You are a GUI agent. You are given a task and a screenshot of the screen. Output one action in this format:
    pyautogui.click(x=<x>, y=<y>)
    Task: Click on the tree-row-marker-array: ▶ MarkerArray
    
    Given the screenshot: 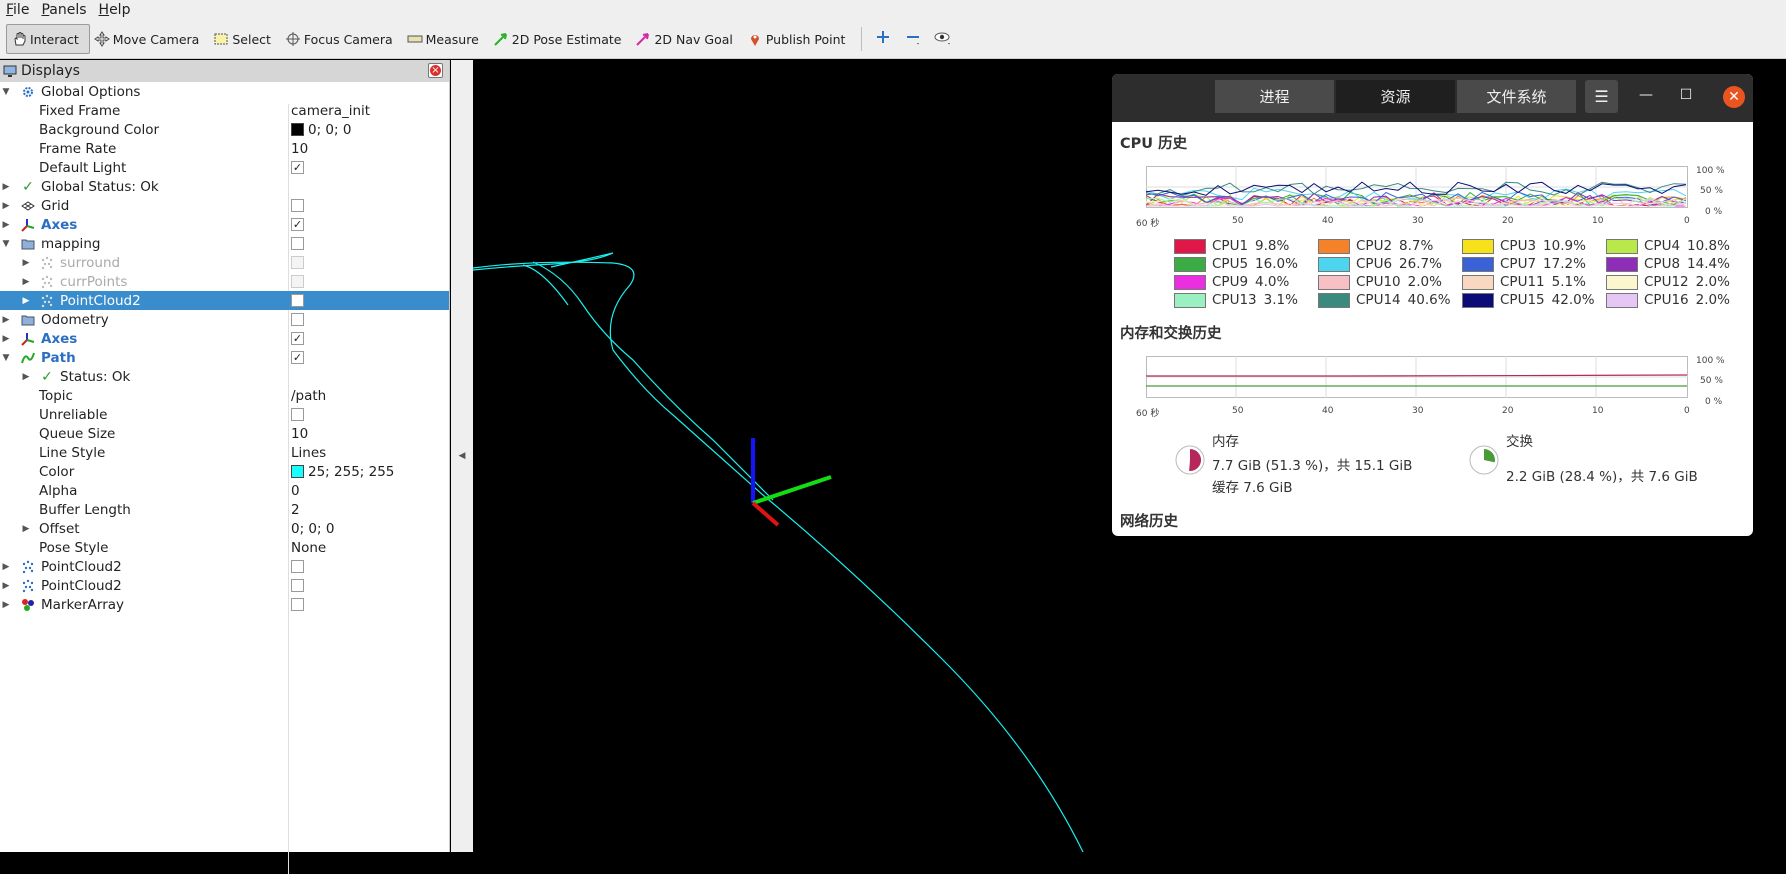 What is the action you would take?
    pyautogui.click(x=224, y=604)
    